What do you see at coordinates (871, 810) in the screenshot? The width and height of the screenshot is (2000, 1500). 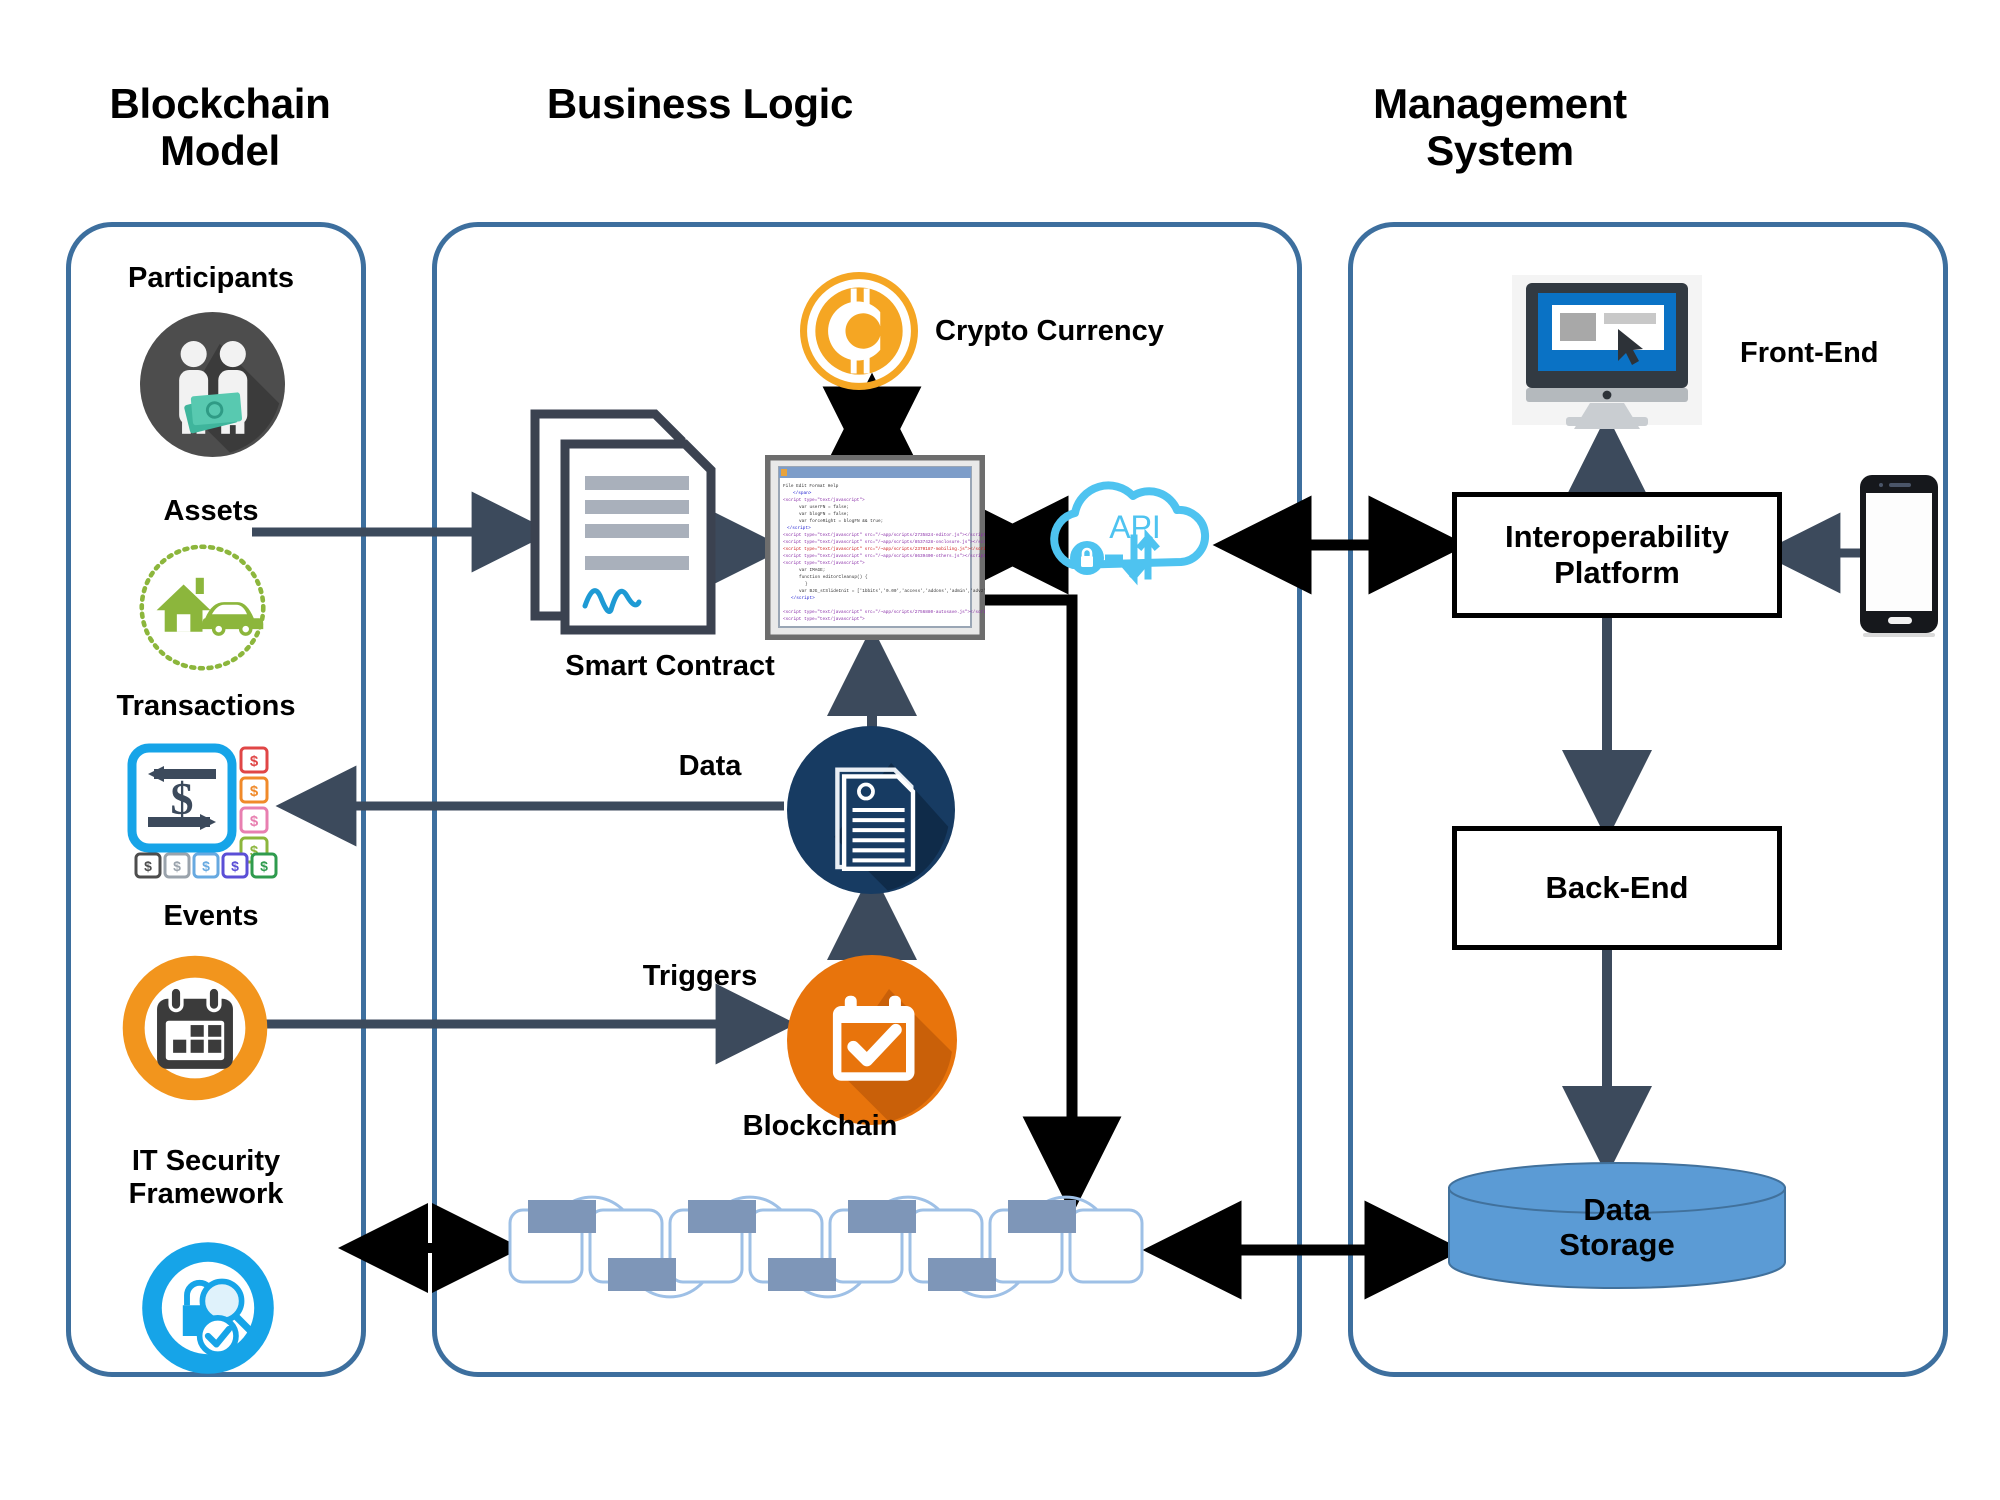 I see `data-document-icon` at bounding box center [871, 810].